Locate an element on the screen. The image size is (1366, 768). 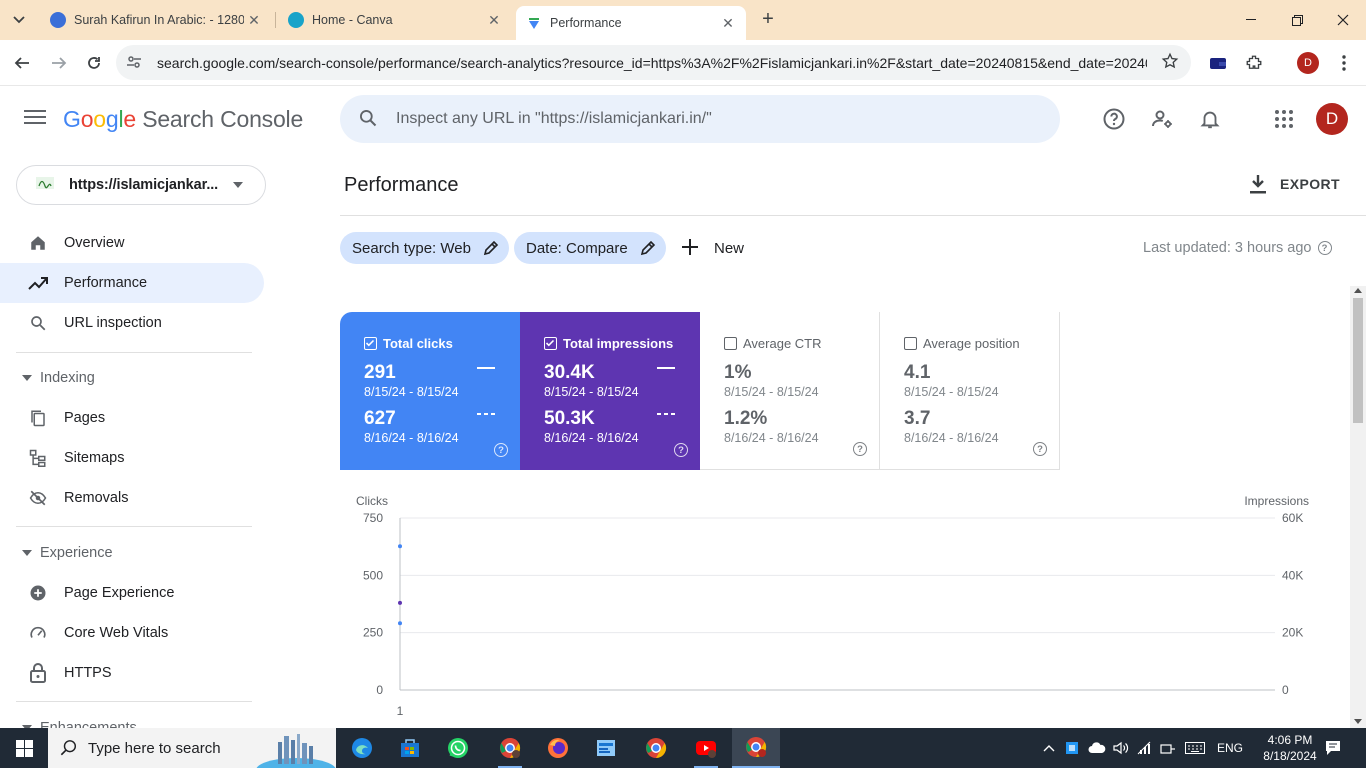
browser-profile-avatar: D is located at coordinates (1308, 63).